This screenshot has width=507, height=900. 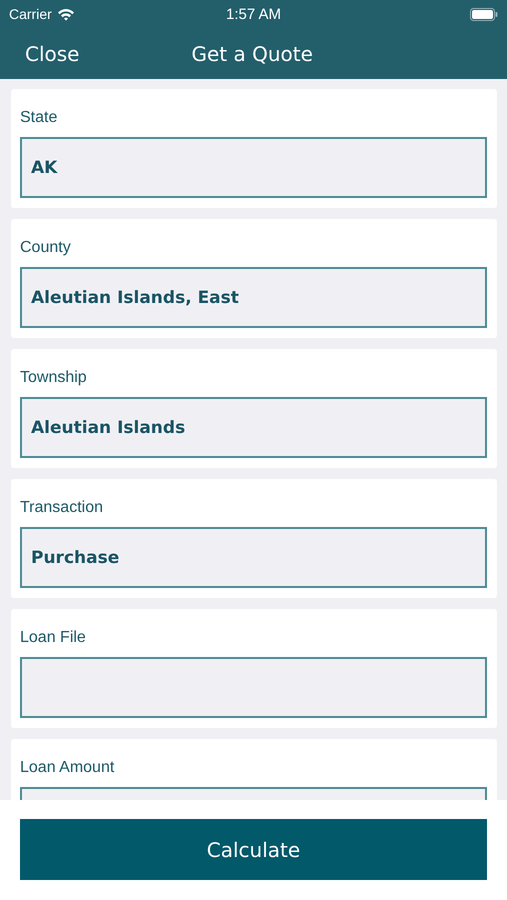 I want to click on nav-title: Get a Quote, so click(x=252, y=54).